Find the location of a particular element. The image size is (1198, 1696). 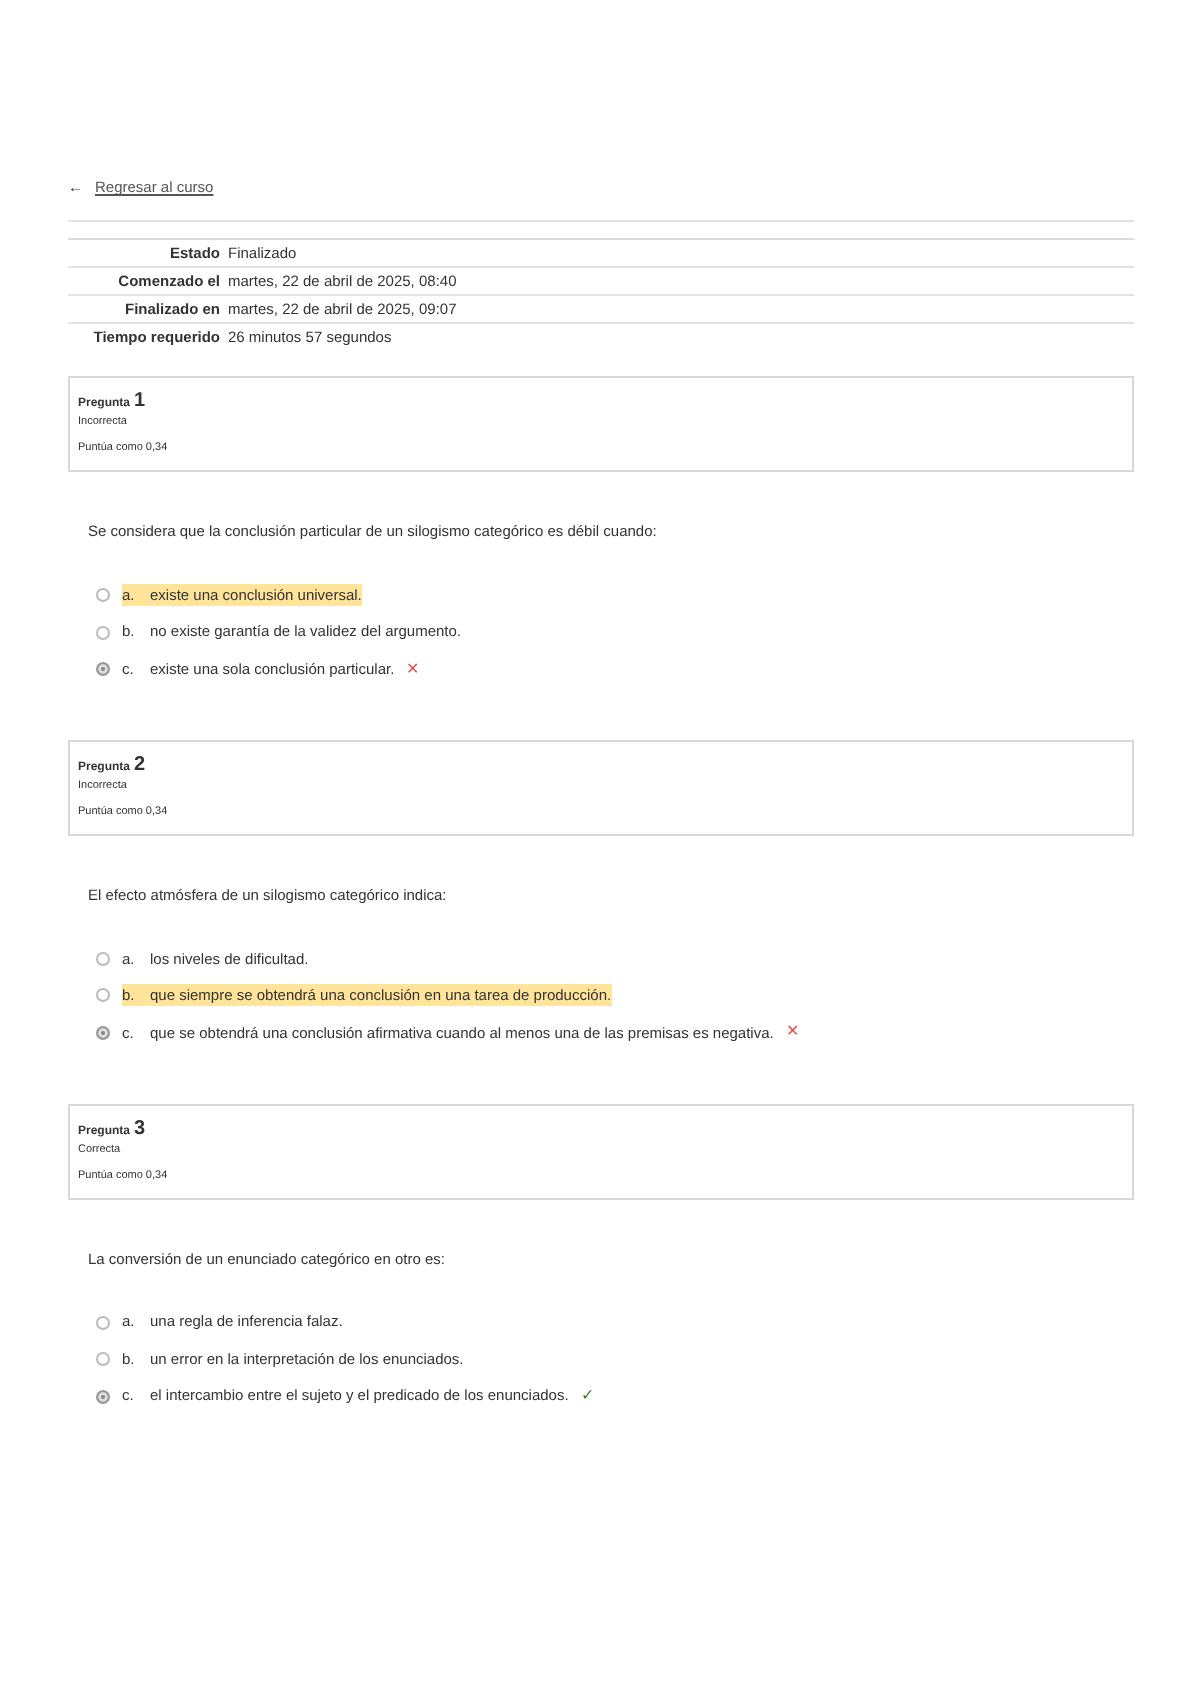

check-icon: ✓ is located at coordinates (587, 1396).